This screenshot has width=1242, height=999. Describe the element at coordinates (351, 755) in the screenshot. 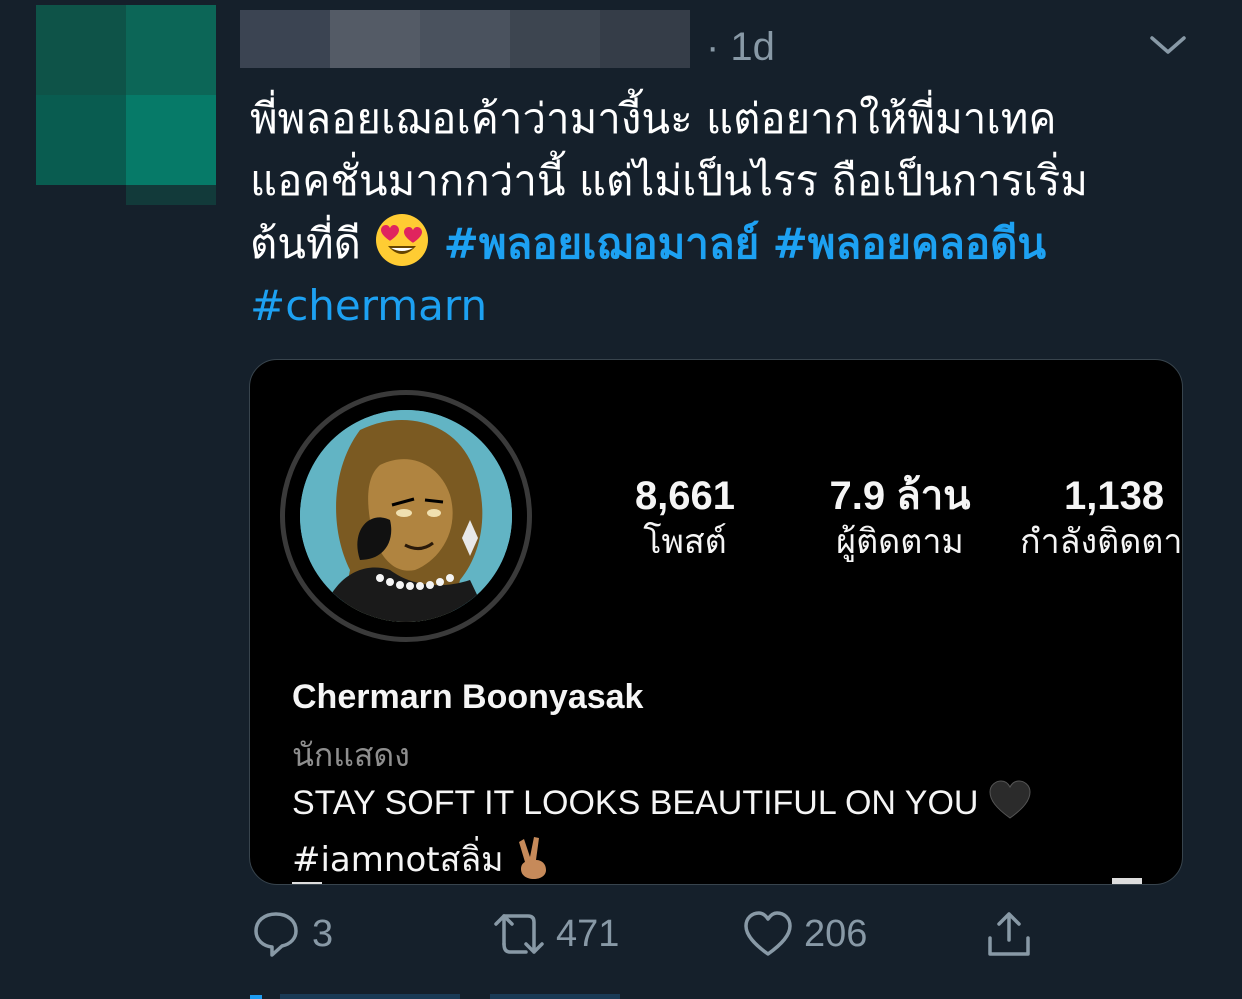

I see `ig-category: นักแสดง` at that location.